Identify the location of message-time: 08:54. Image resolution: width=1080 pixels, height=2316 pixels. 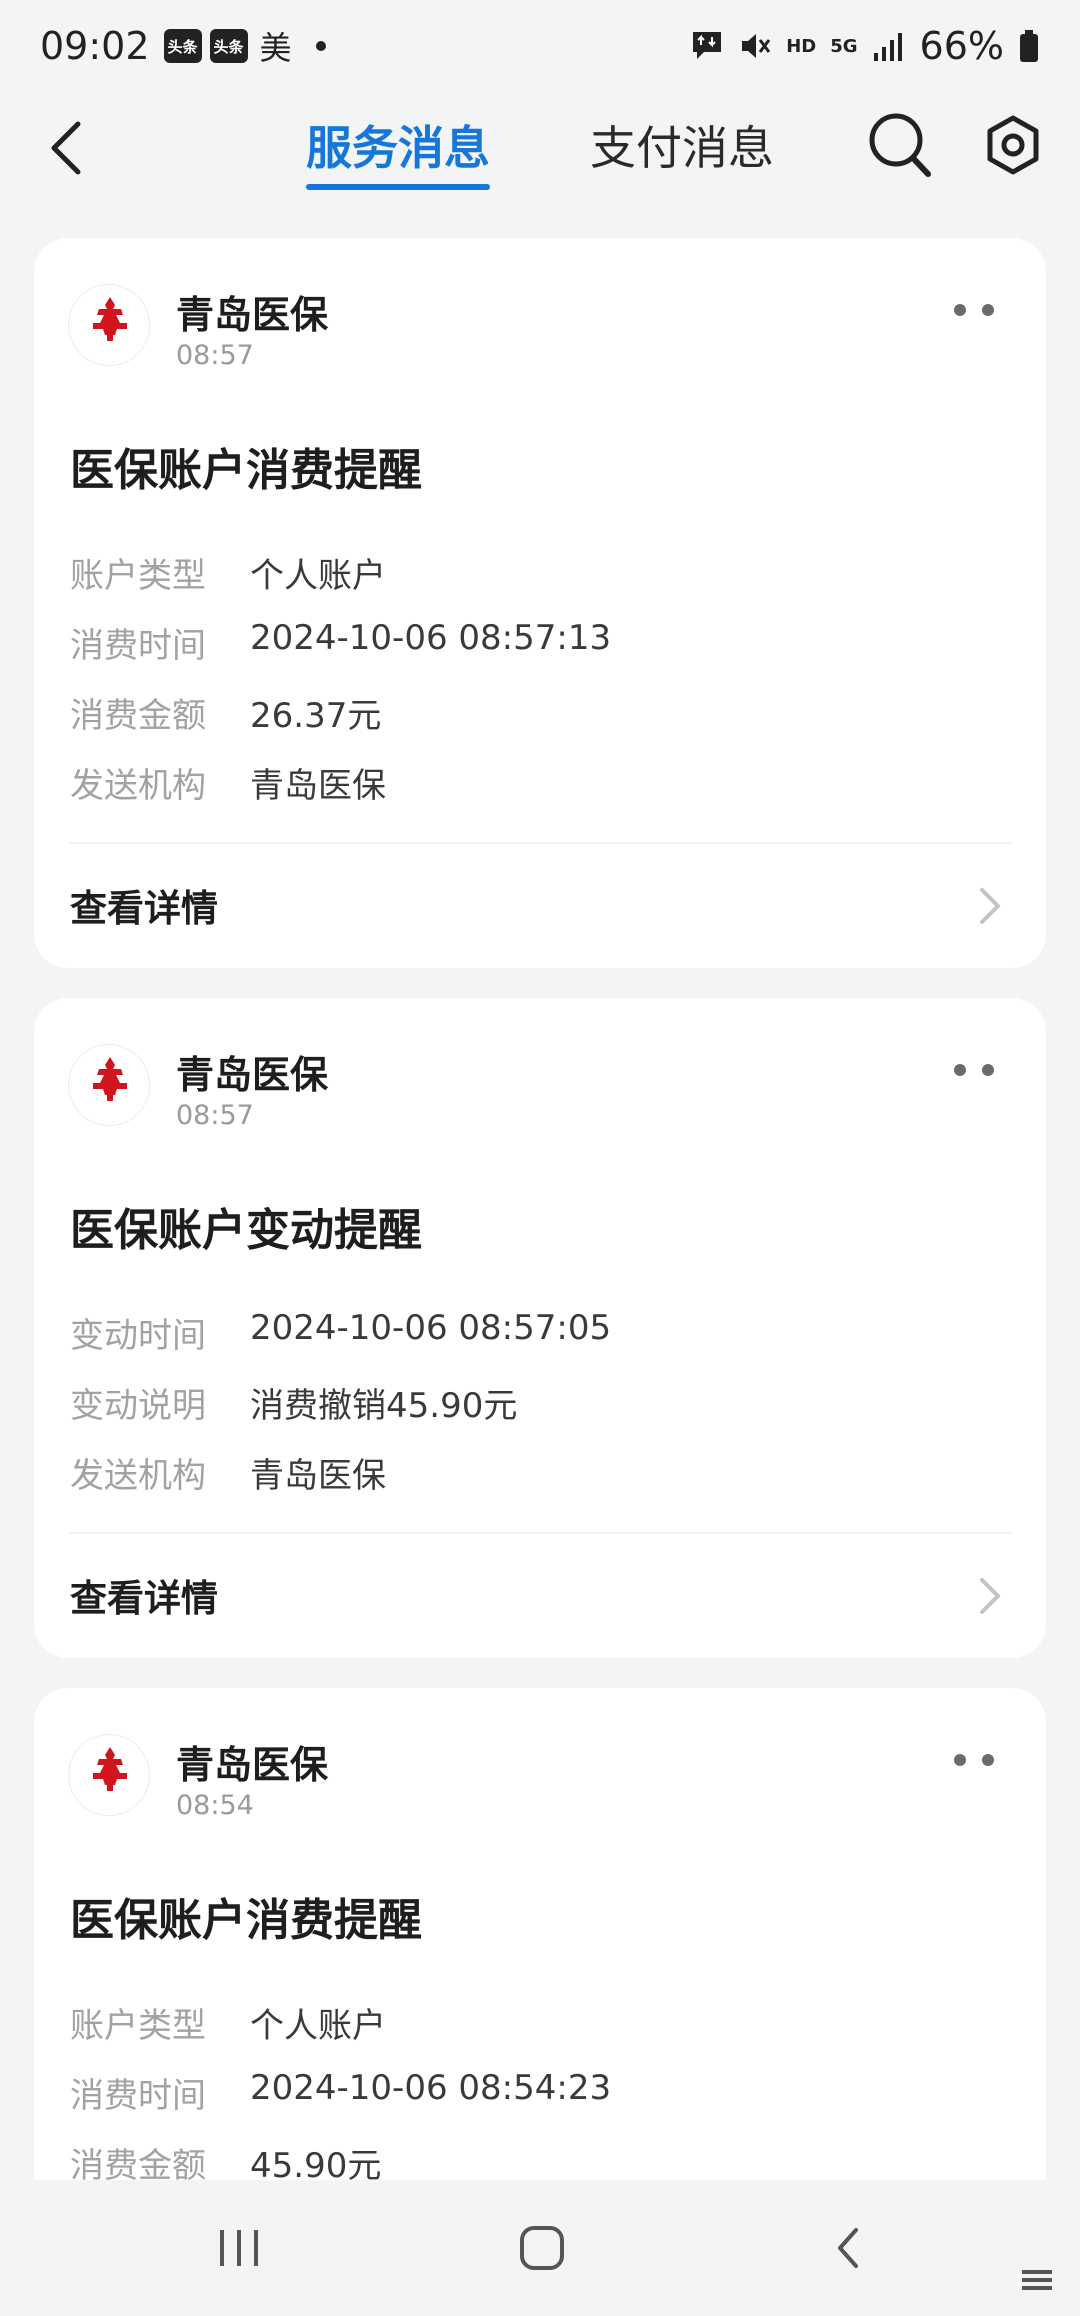
(215, 1805).